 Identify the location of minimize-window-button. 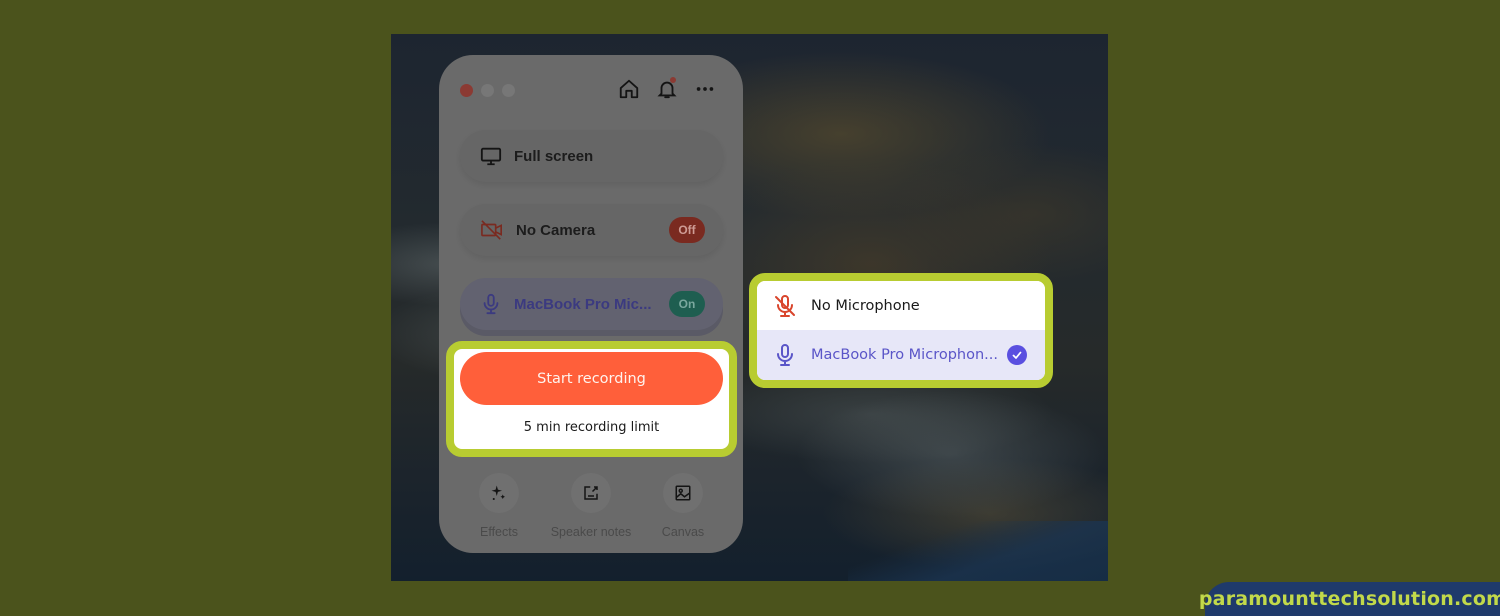
(487, 90).